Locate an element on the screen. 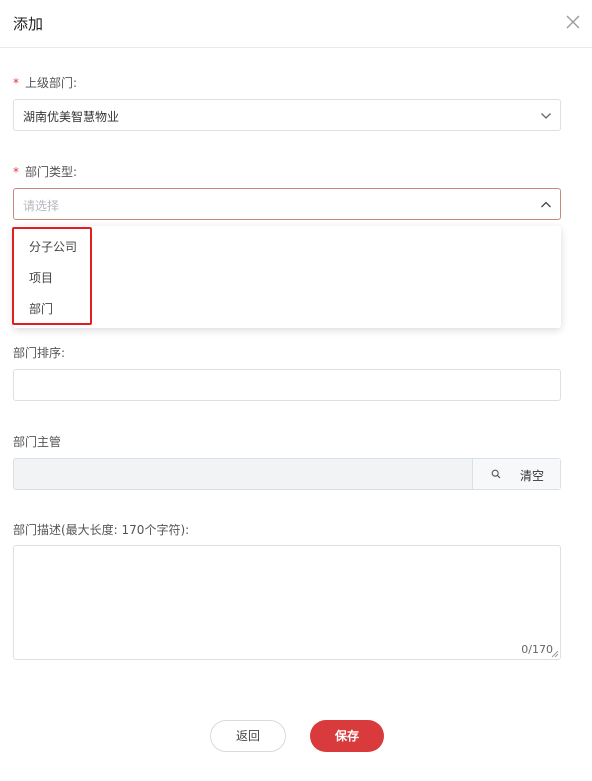  dept-order-input is located at coordinates (287, 385).